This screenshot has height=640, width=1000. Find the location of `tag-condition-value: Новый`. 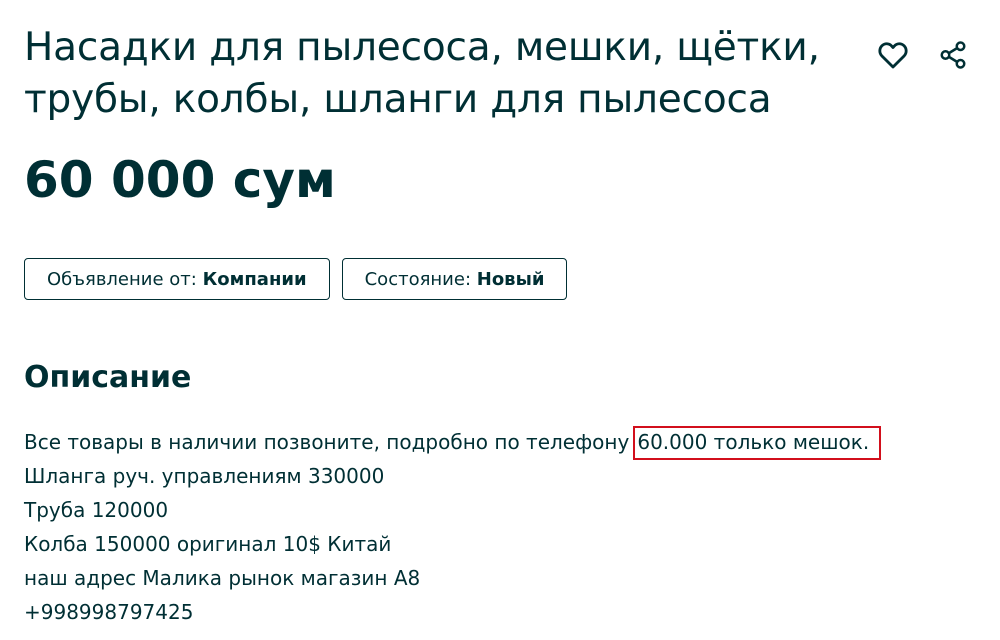

tag-condition-value: Новый is located at coordinates (510, 279).